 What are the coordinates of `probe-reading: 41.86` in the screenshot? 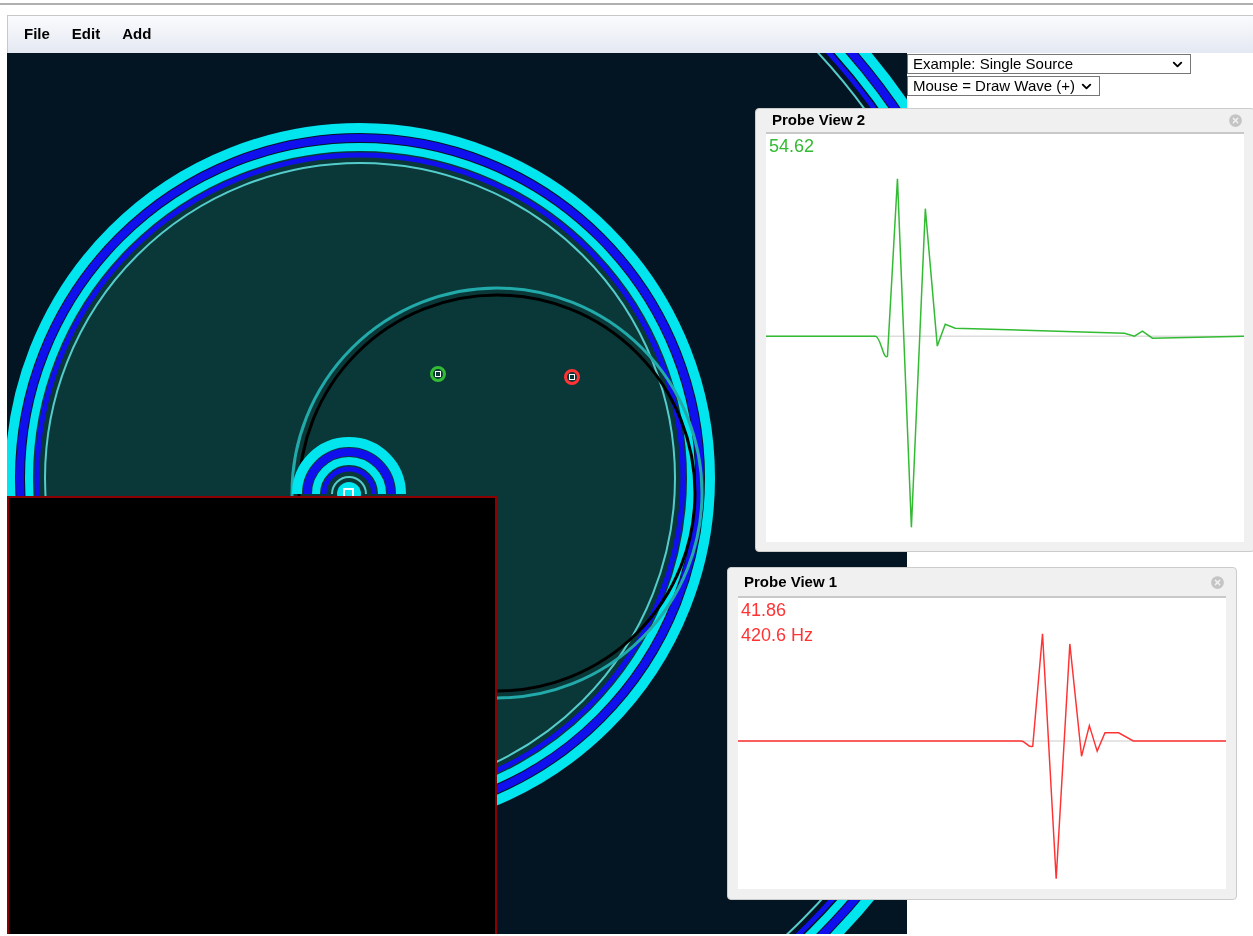 It's located at (764, 610).